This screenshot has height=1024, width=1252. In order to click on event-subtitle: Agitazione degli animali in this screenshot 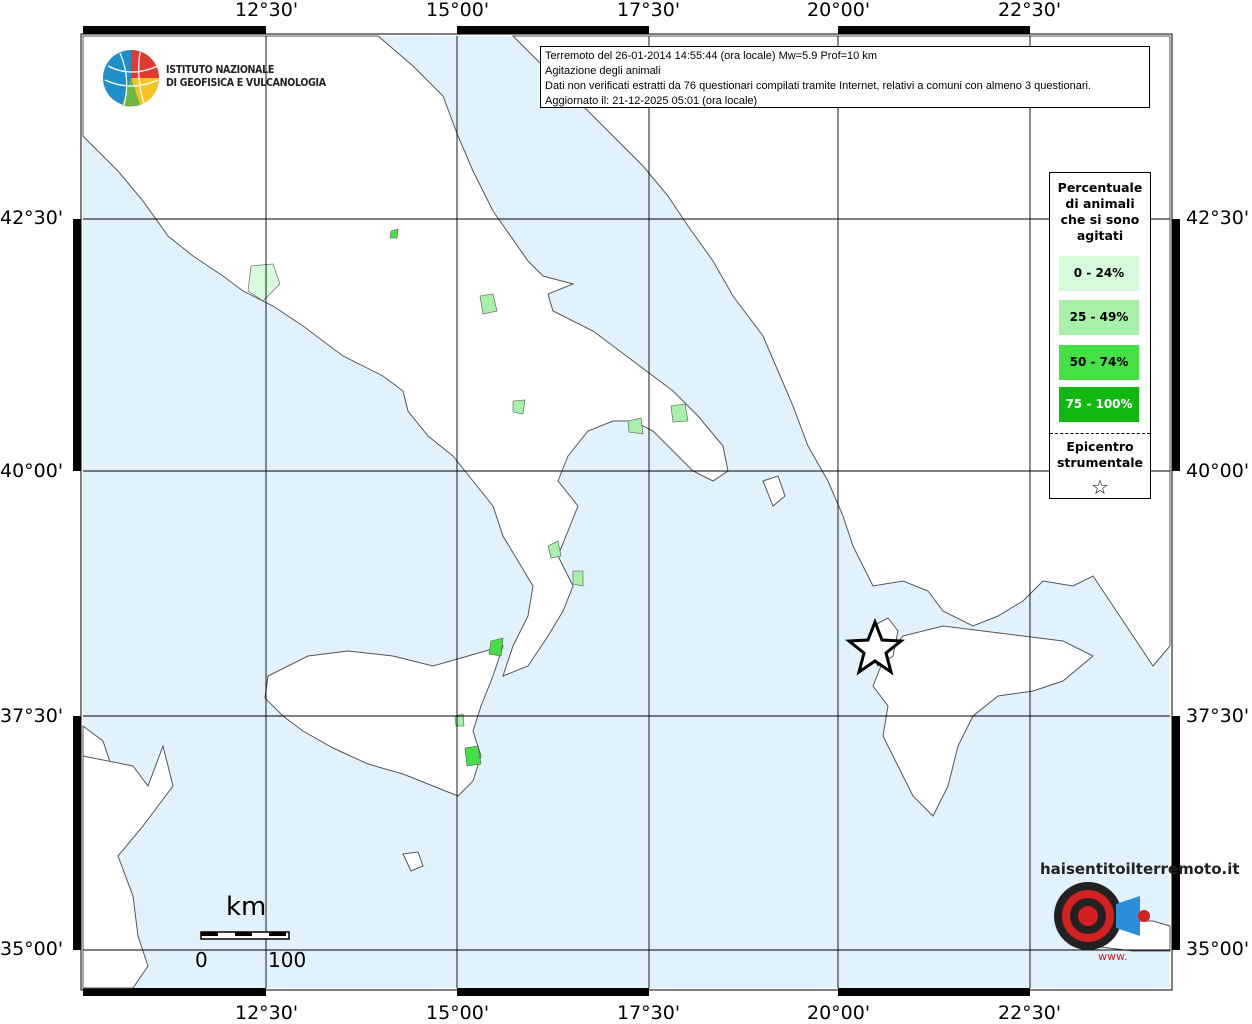, I will do `click(603, 71)`.